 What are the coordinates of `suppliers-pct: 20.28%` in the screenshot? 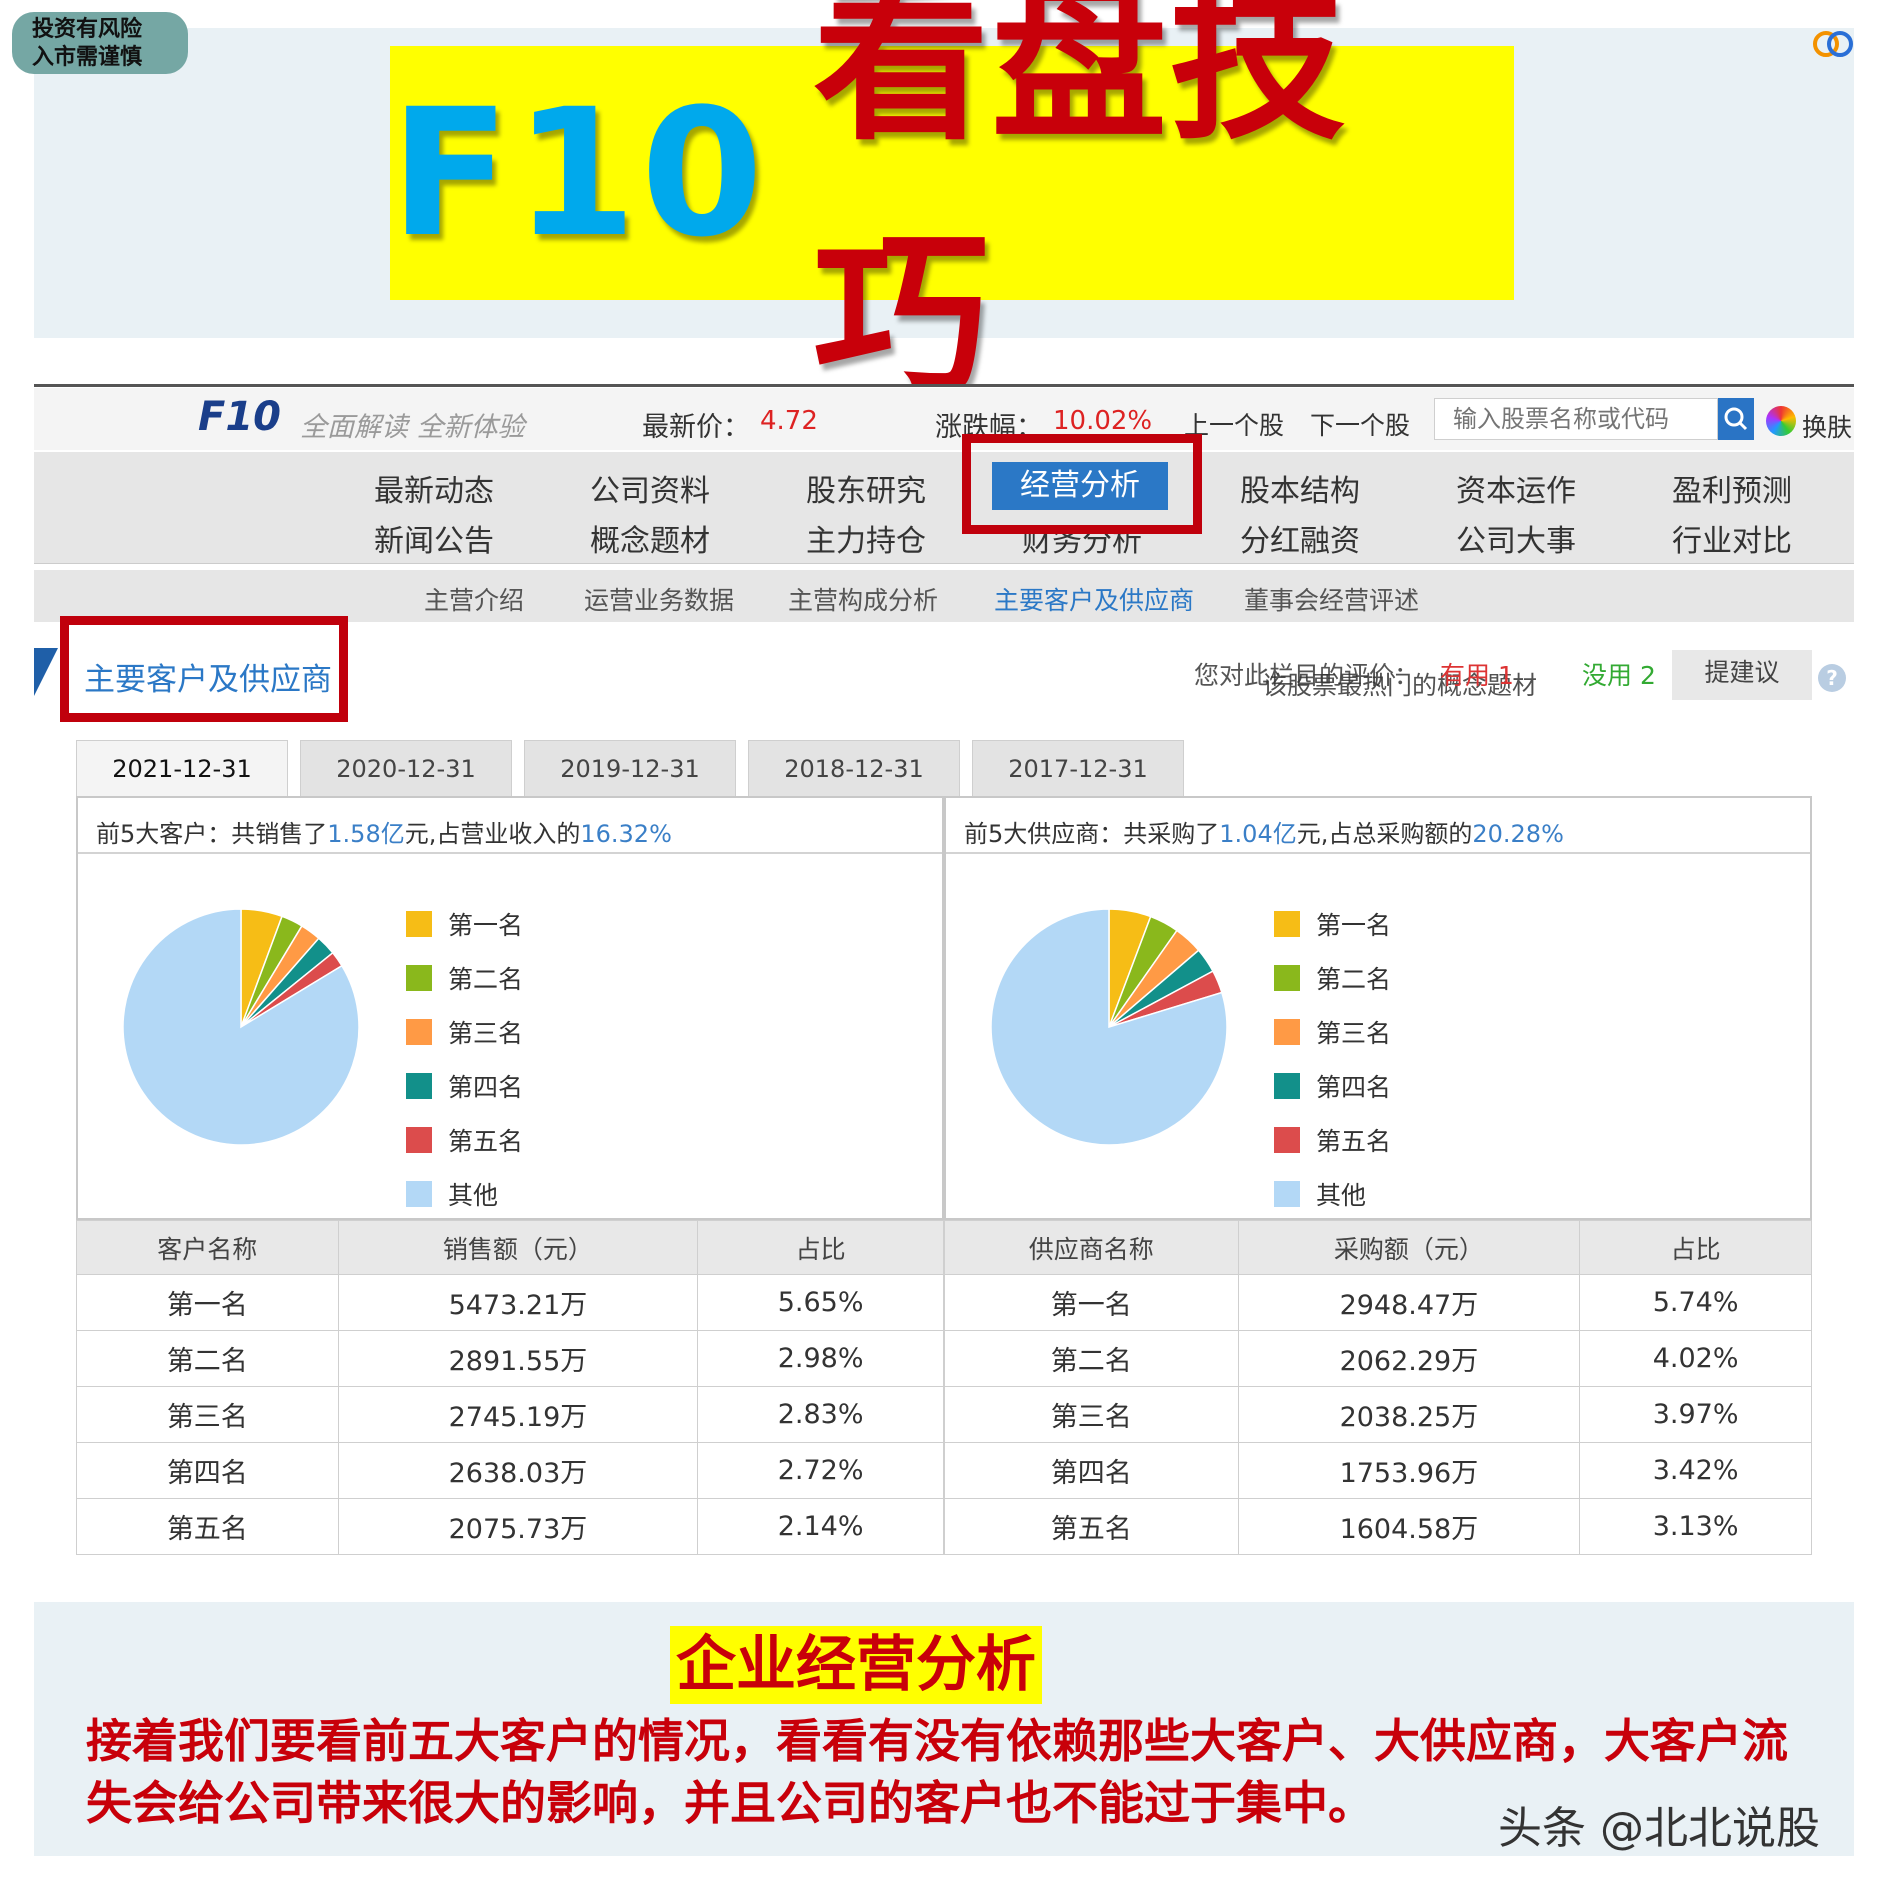 It's located at (1518, 834).